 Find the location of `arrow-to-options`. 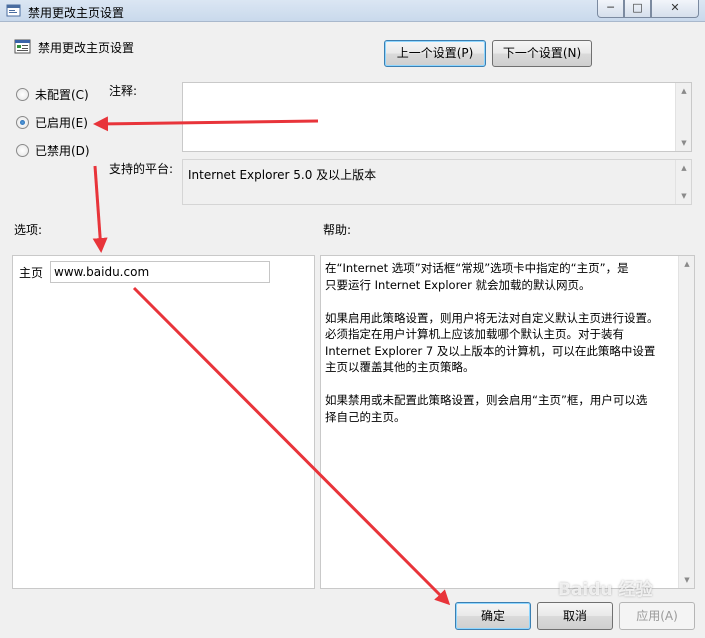

arrow-to-options is located at coordinates (100, 209).